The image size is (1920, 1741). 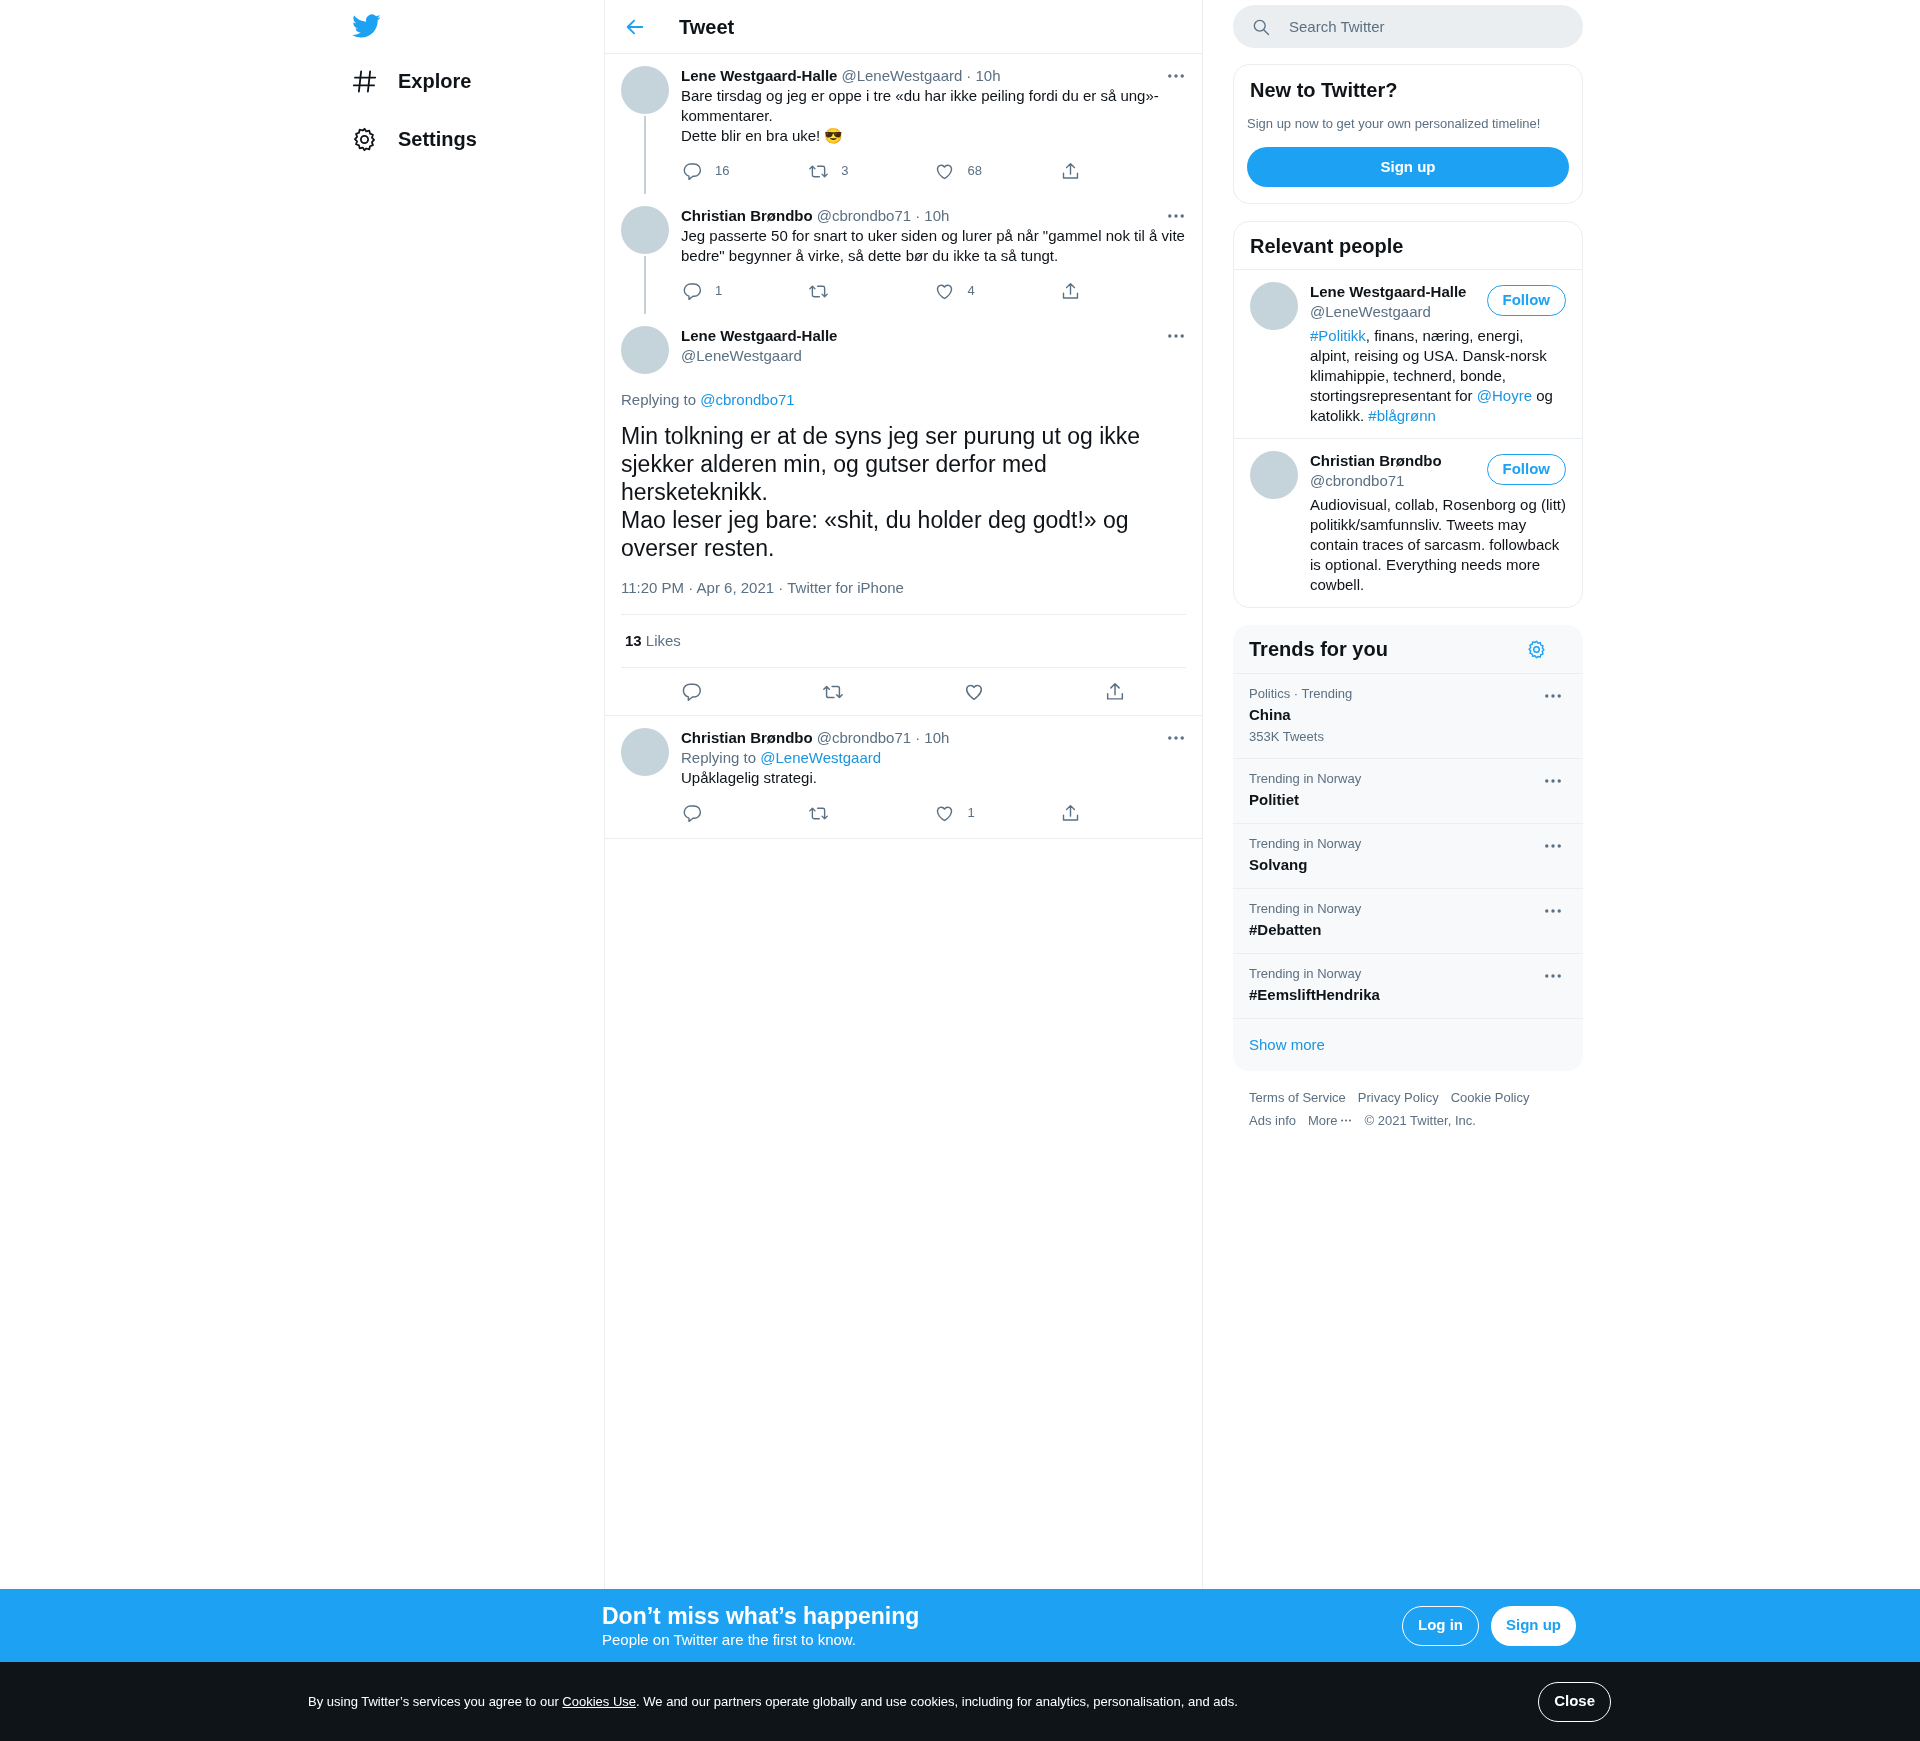 I want to click on card-title: New to Twitter?, so click(x=1324, y=90).